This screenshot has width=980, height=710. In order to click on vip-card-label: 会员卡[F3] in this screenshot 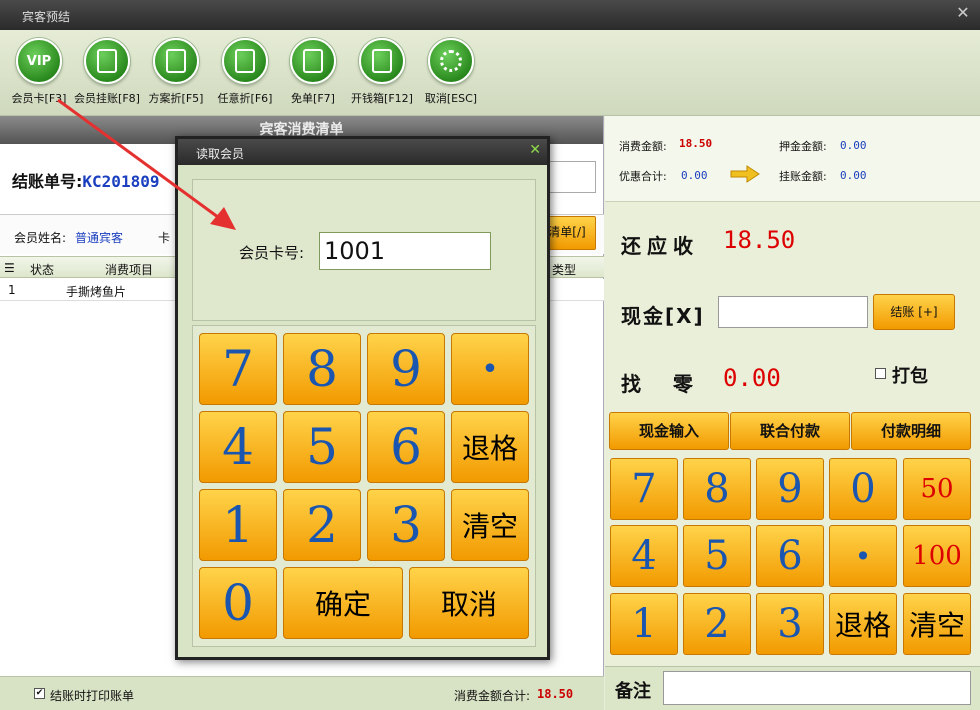, I will do `click(39, 98)`.